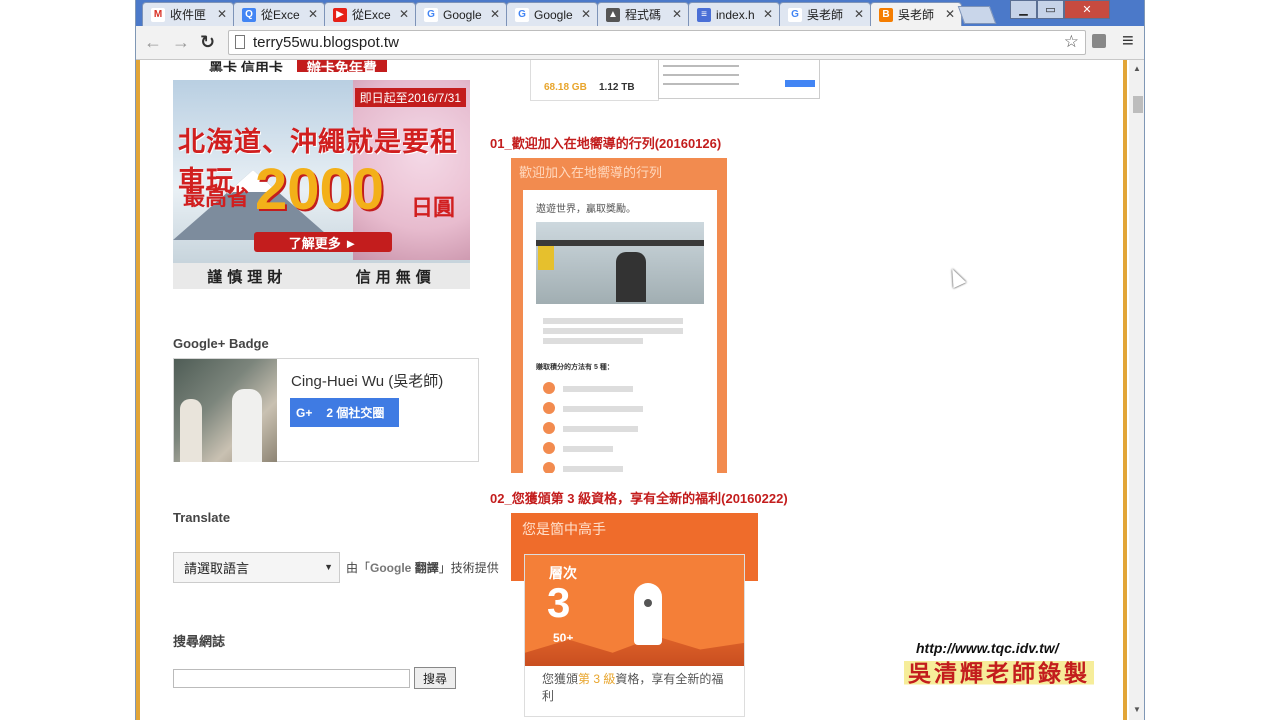 The height and width of the screenshot is (720, 1280). What do you see at coordinates (225, 410) in the screenshot?
I see `profile-photo` at bounding box center [225, 410].